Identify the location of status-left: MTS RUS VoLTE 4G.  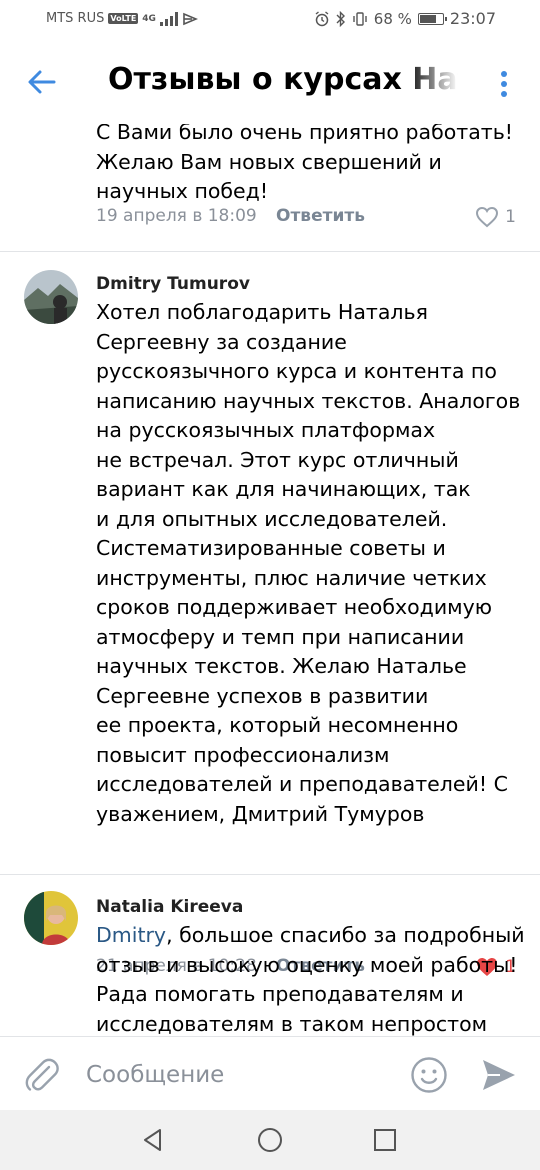
(122, 18).